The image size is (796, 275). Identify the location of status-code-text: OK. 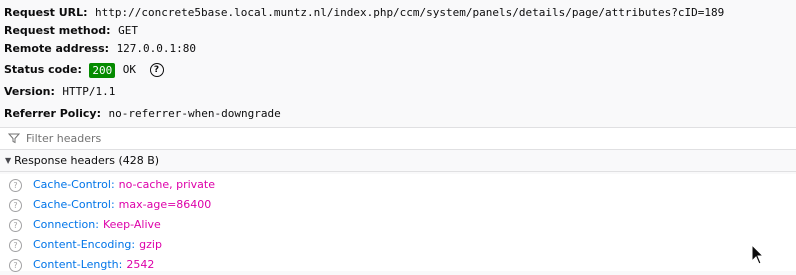
(129, 69).